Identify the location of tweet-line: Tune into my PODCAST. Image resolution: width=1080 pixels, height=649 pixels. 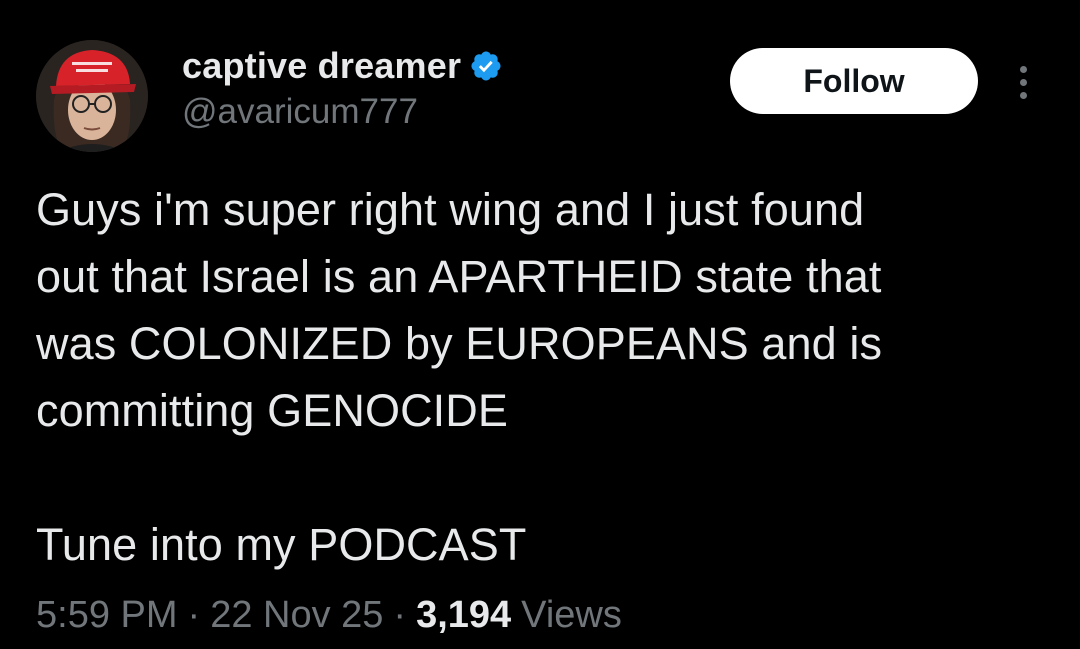
(281, 544).